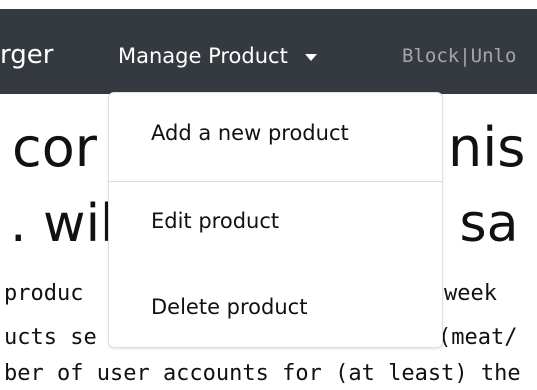 The height and width of the screenshot is (390, 537). What do you see at coordinates (44, 293) in the screenshot?
I see `paragraph-line-1-left: produc` at bounding box center [44, 293].